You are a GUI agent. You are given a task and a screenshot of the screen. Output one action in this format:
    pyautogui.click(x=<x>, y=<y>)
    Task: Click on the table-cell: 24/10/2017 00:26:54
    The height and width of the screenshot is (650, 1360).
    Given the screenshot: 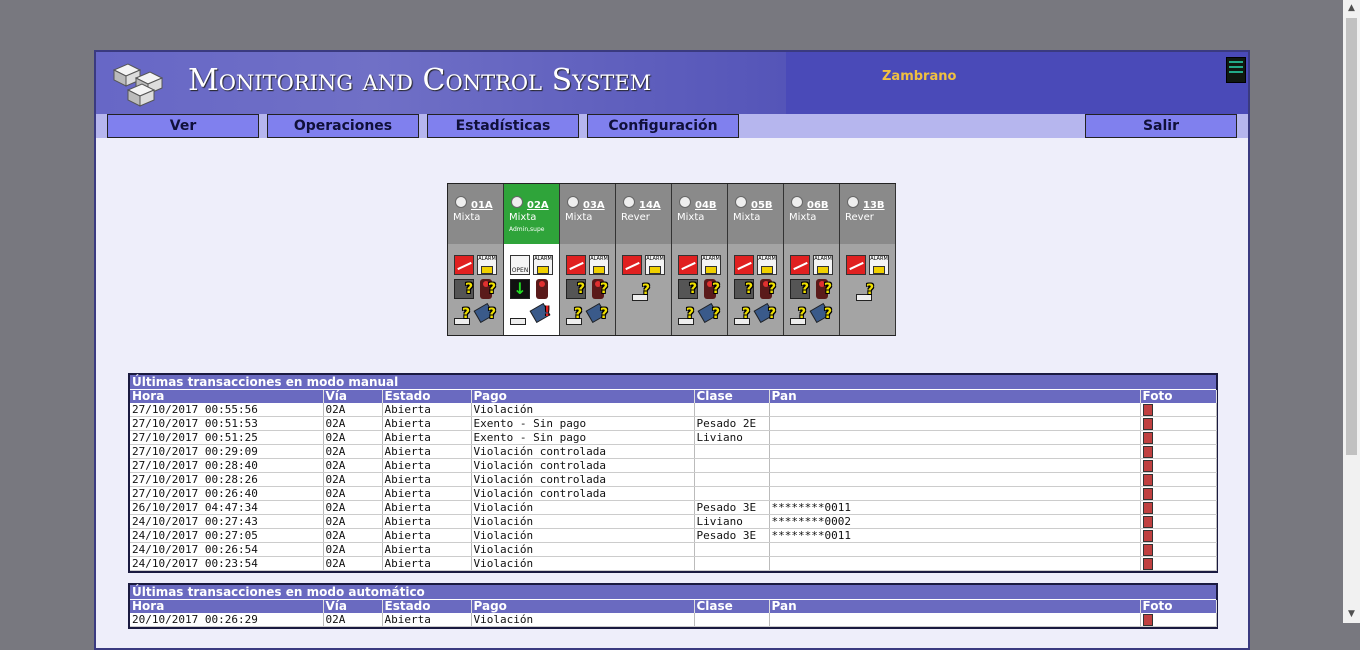 What is the action you would take?
    pyautogui.click(x=227, y=549)
    